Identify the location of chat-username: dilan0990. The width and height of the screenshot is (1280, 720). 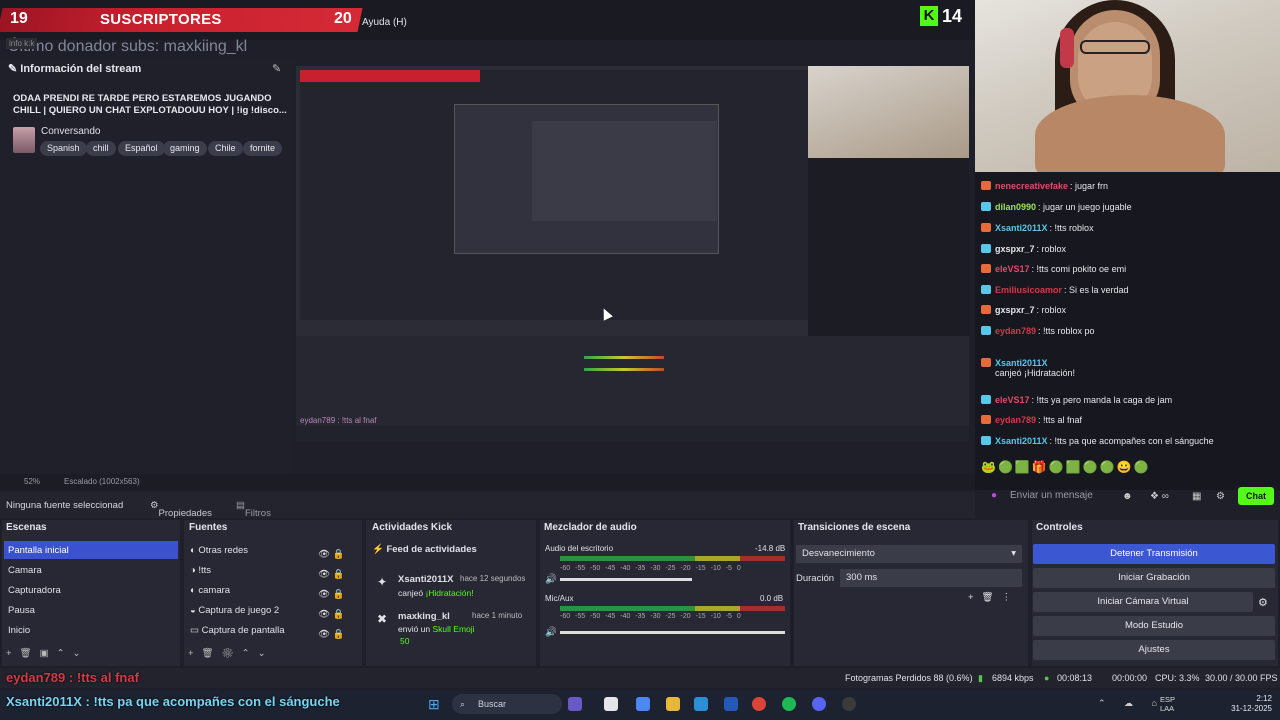
(1015, 207).